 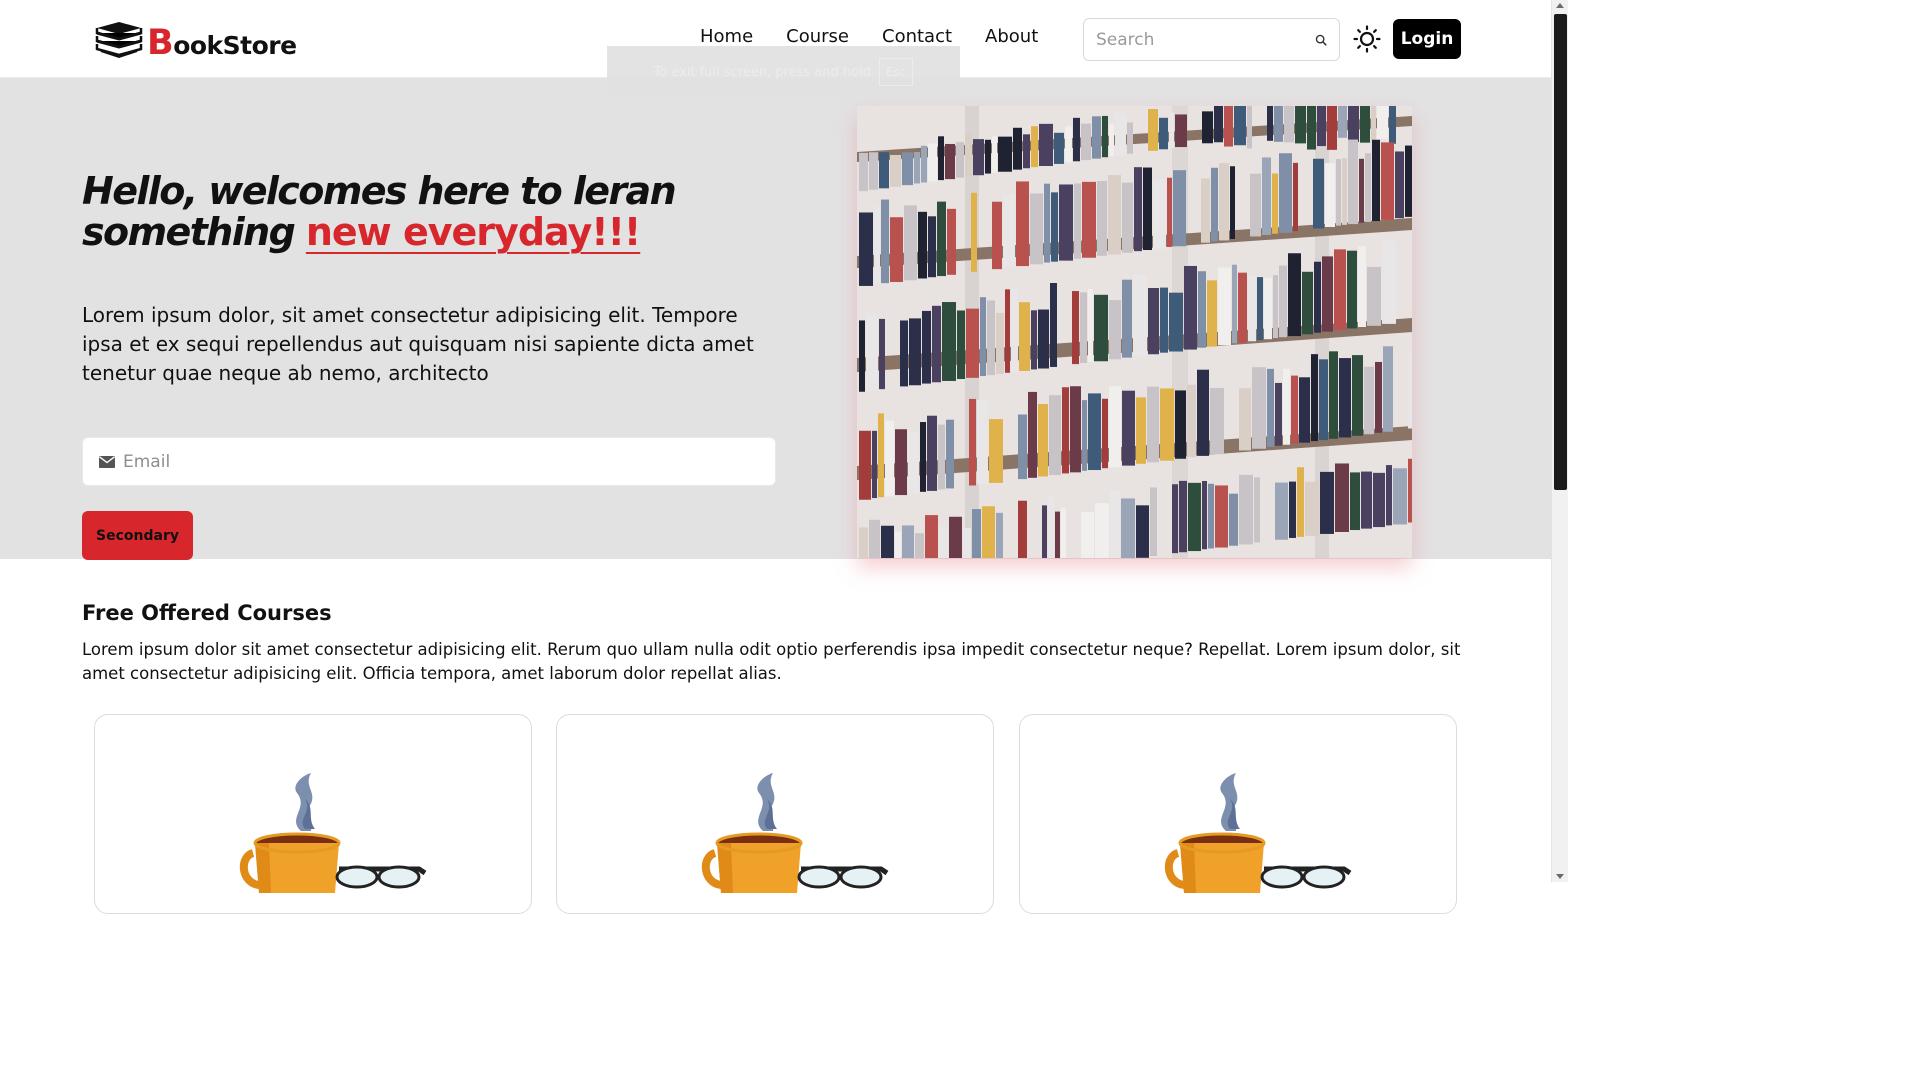 I want to click on brand-logo: BookStore, so click(x=195, y=40).